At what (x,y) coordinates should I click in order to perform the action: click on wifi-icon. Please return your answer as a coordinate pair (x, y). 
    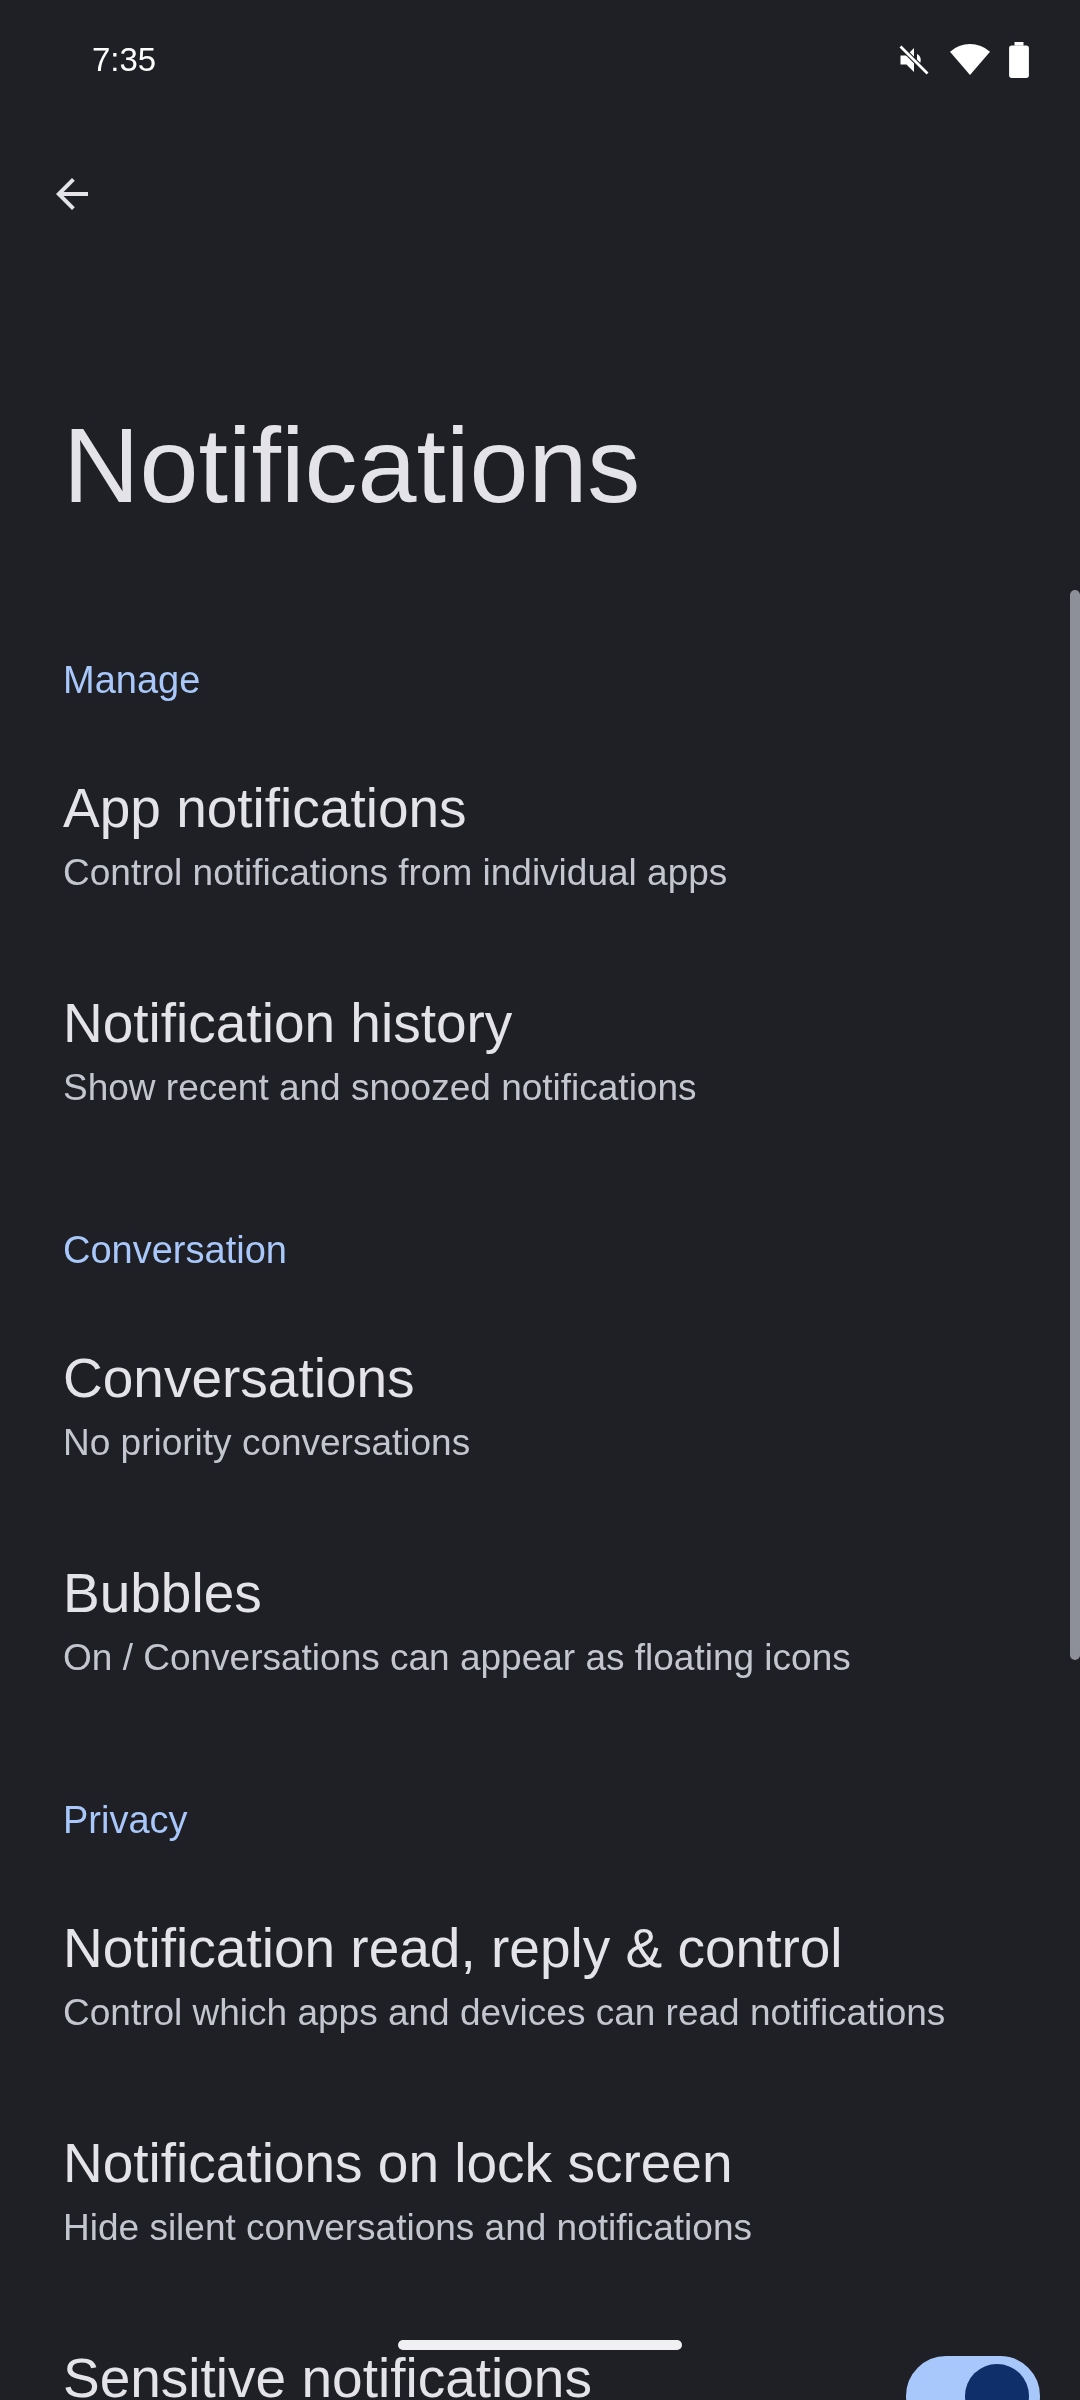
    Looking at the image, I should click on (970, 60).